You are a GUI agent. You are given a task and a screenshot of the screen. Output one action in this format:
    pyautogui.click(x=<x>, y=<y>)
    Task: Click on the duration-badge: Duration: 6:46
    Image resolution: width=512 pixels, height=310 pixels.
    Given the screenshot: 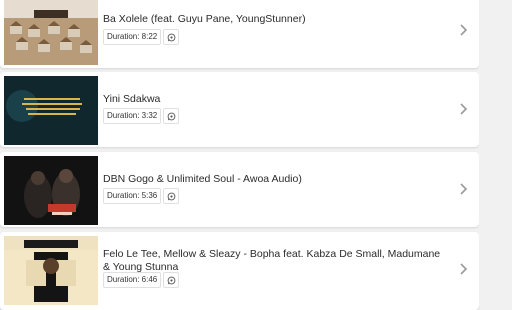 What is the action you would take?
    pyautogui.click(x=132, y=280)
    